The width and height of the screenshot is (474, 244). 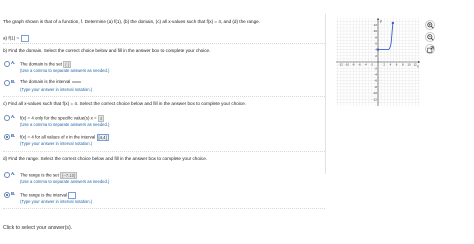 I want to click on part-c-option-b-letter: B., so click(x=13, y=135).